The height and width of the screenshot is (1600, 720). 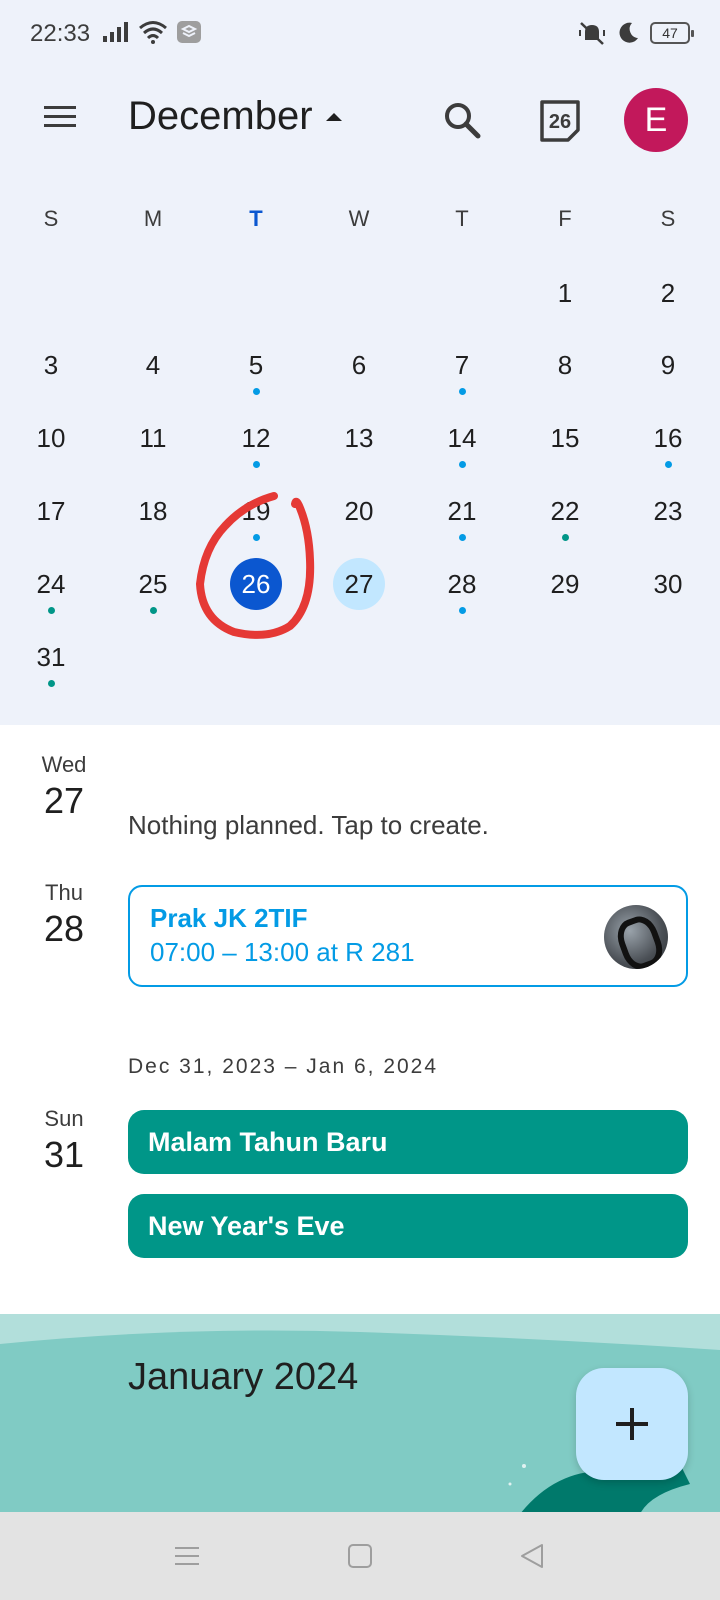 What do you see at coordinates (64, 800) in the screenshot?
I see `agenda-day-number: 27` at bounding box center [64, 800].